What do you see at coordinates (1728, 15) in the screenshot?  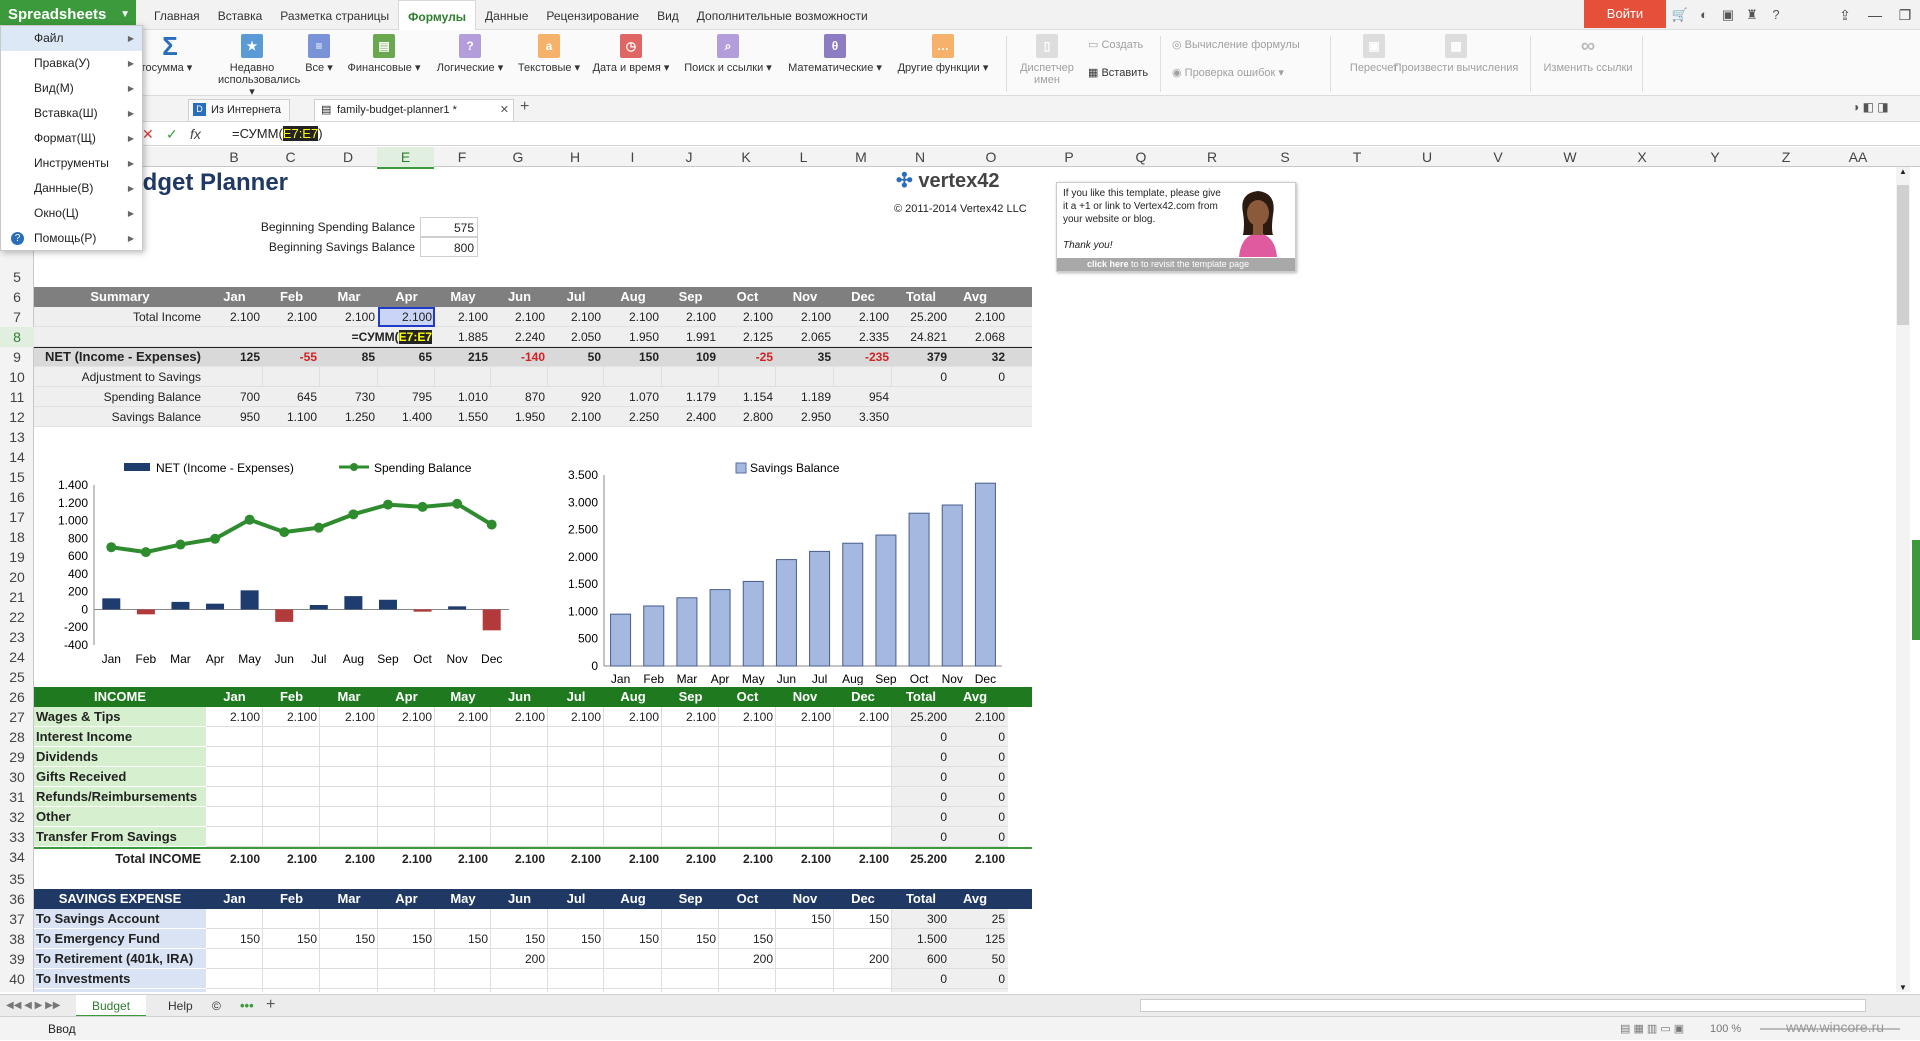 I see `gift-icon: ▣` at bounding box center [1728, 15].